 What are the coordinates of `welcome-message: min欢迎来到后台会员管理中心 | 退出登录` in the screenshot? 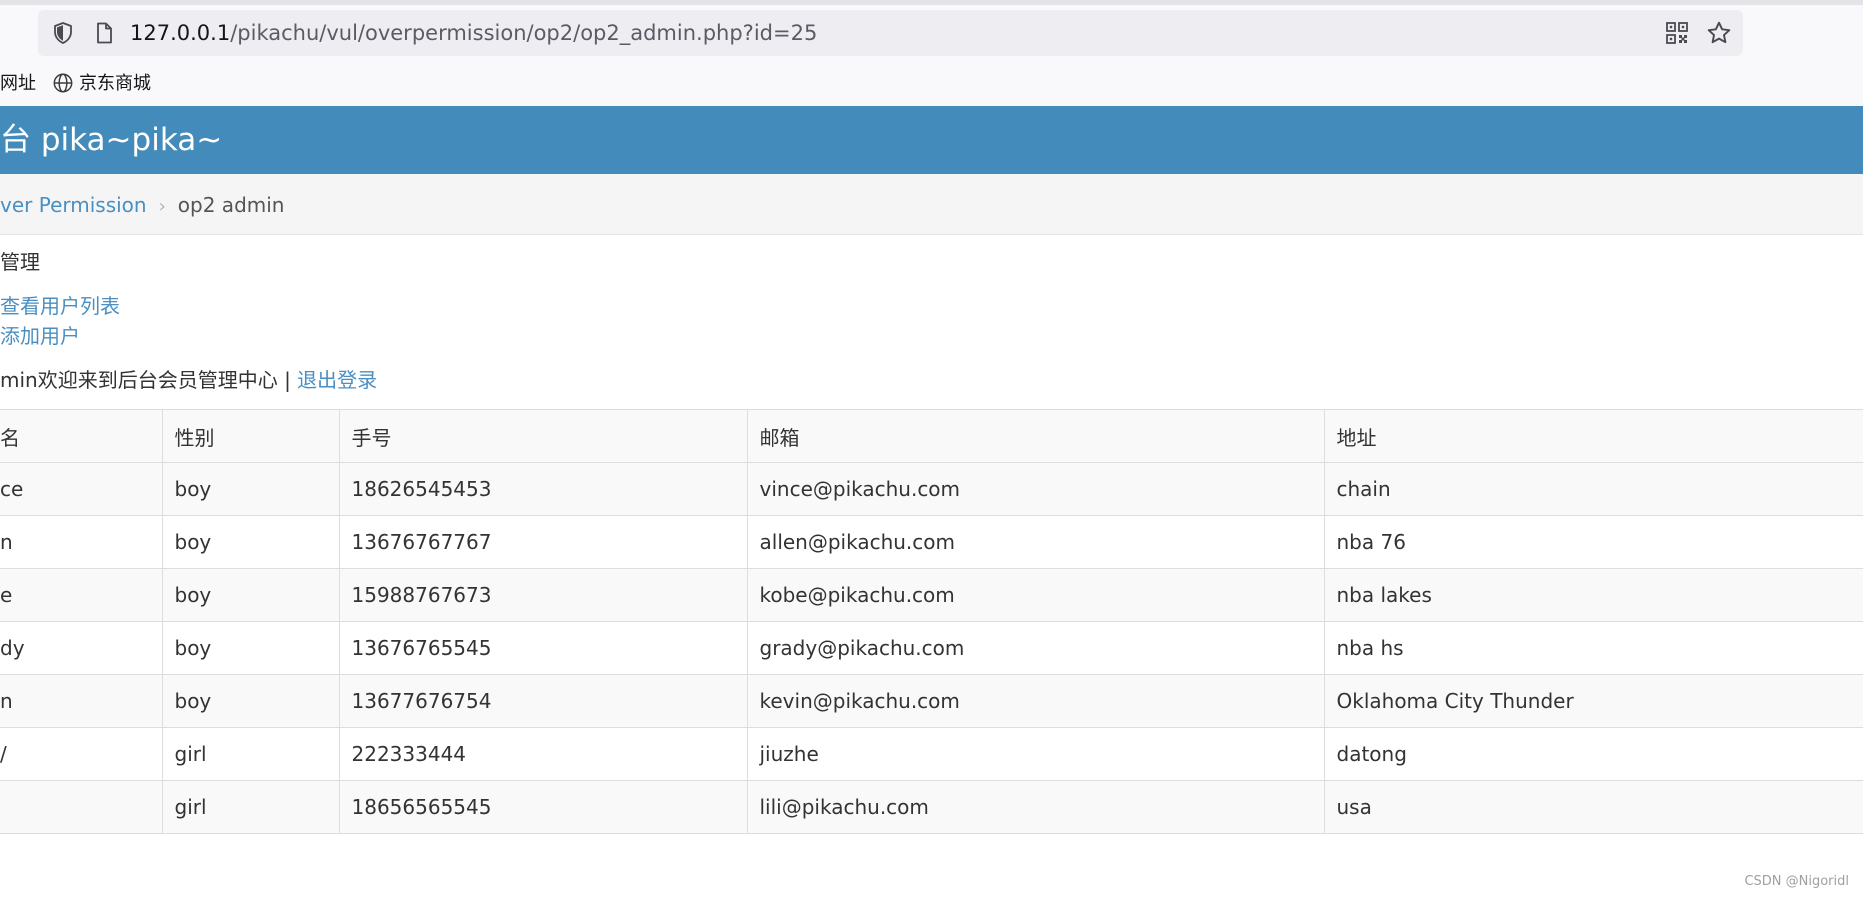 It's located at (188, 380).